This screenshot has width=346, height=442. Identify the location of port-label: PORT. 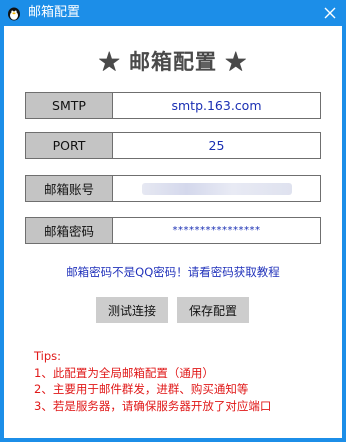
(69, 145).